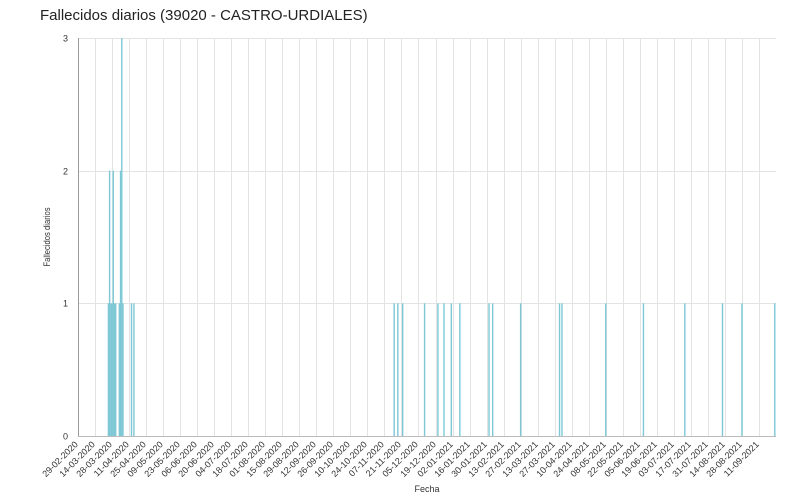 The image size is (800, 500). What do you see at coordinates (65, 304) in the screenshot?
I see `y-tick-label: 1` at bounding box center [65, 304].